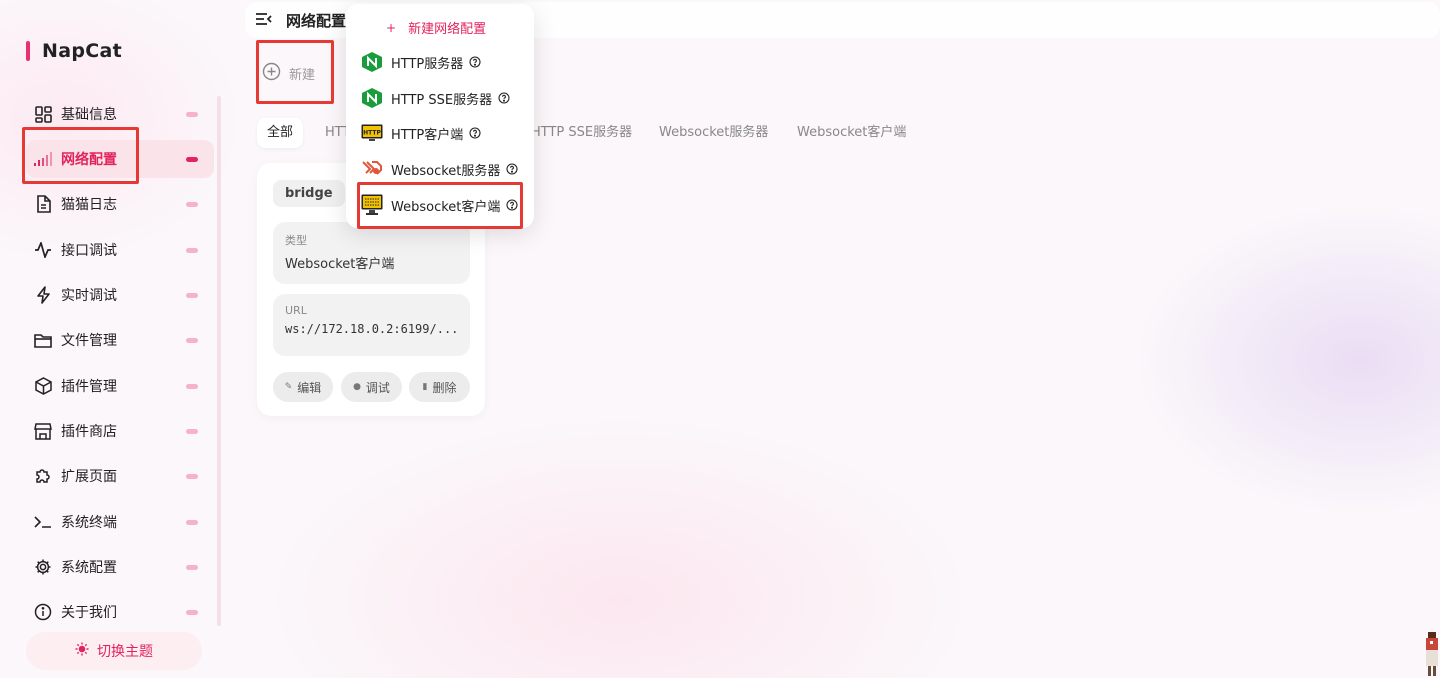 The width and height of the screenshot is (1440, 678). Describe the element at coordinates (82, 51) in the screenshot. I see `app-name: NapCat` at that location.